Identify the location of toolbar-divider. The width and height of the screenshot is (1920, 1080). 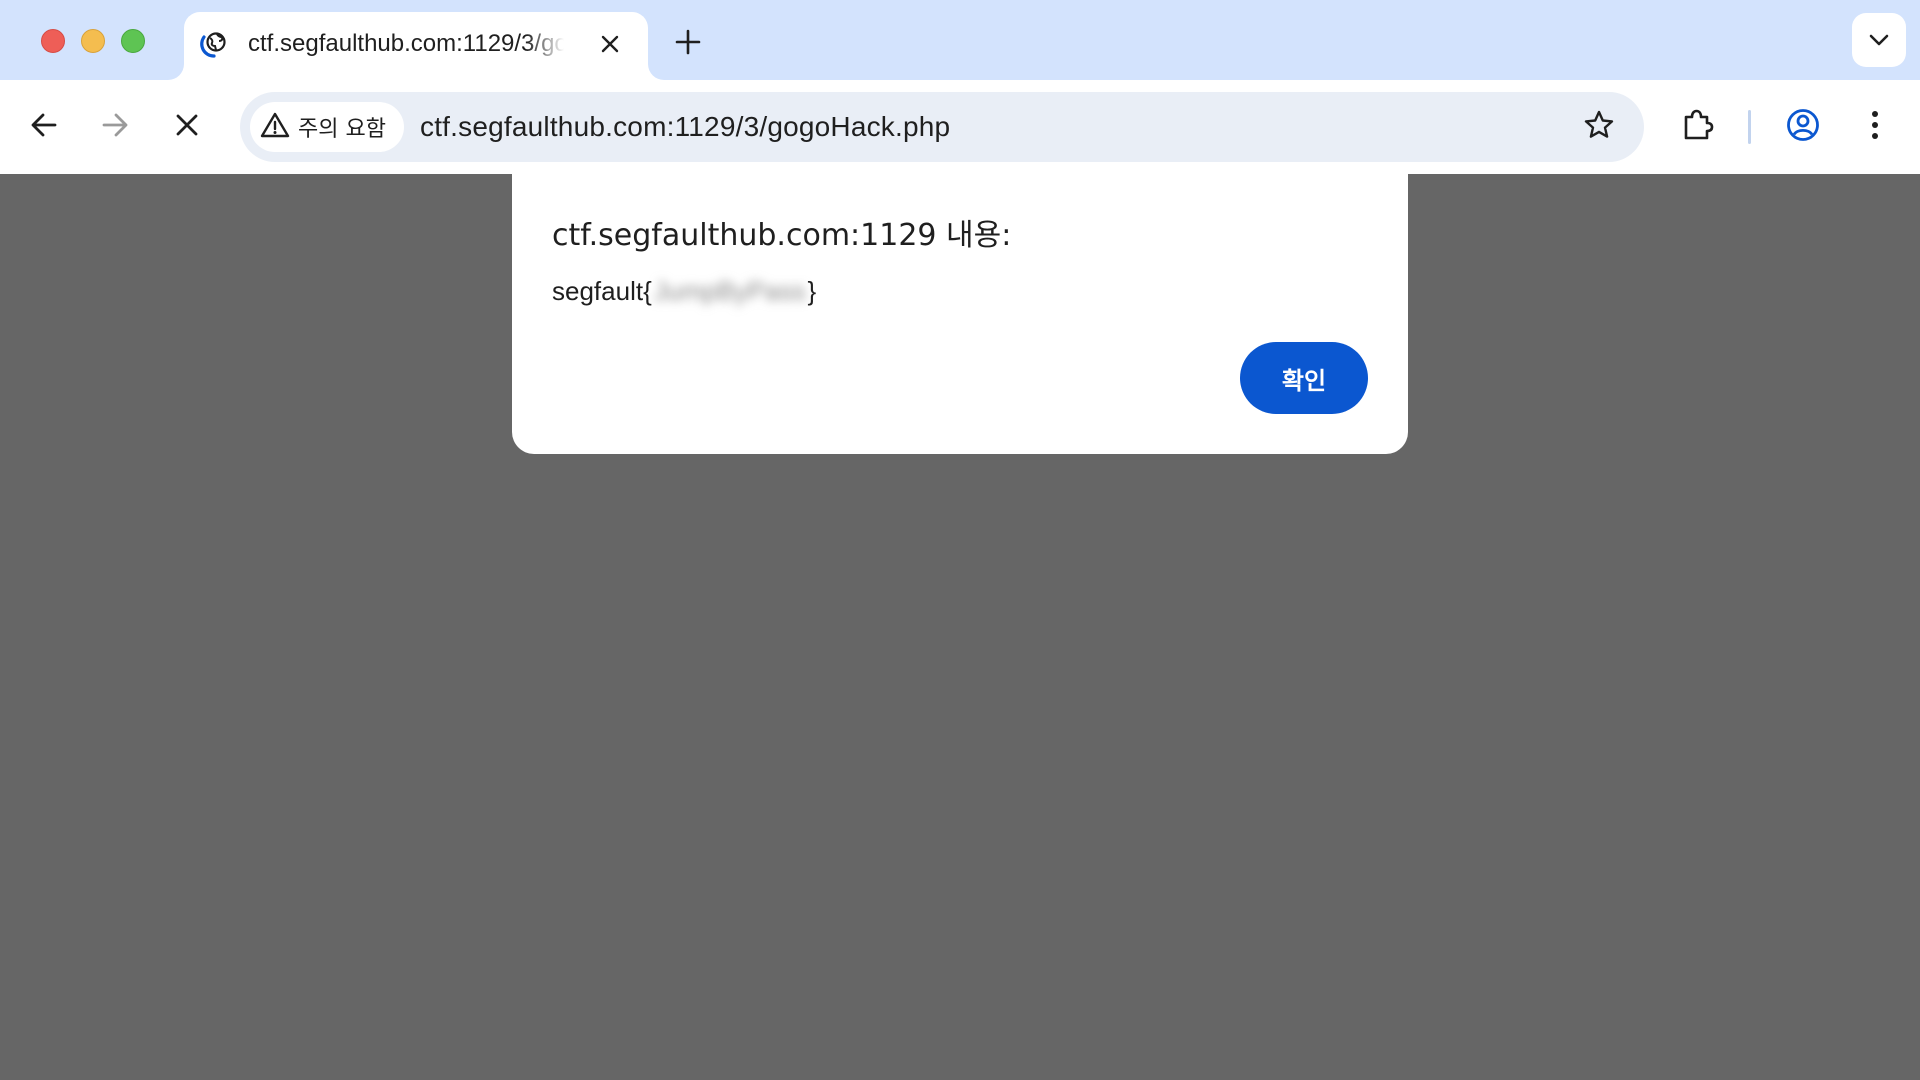
(1749, 127).